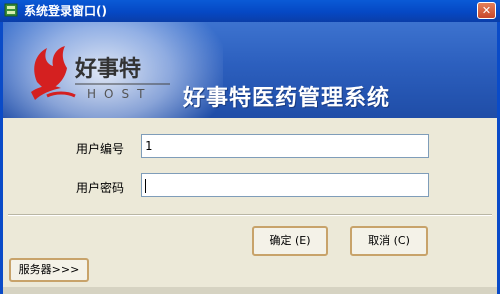 The height and width of the screenshot is (294, 500). Describe the element at coordinates (285, 185) in the screenshot. I see `password-input` at that location.